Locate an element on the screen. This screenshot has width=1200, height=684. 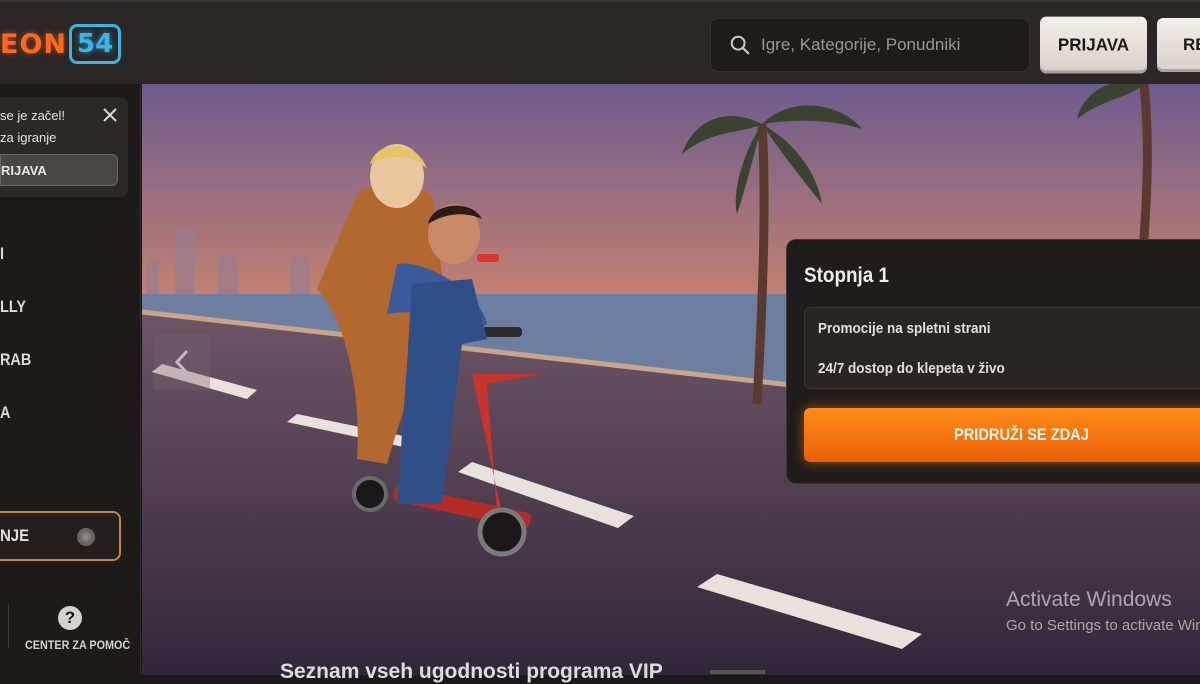
vip-benefit-item: 24/7 dostop do klepeta v živo is located at coordinates (911, 368).